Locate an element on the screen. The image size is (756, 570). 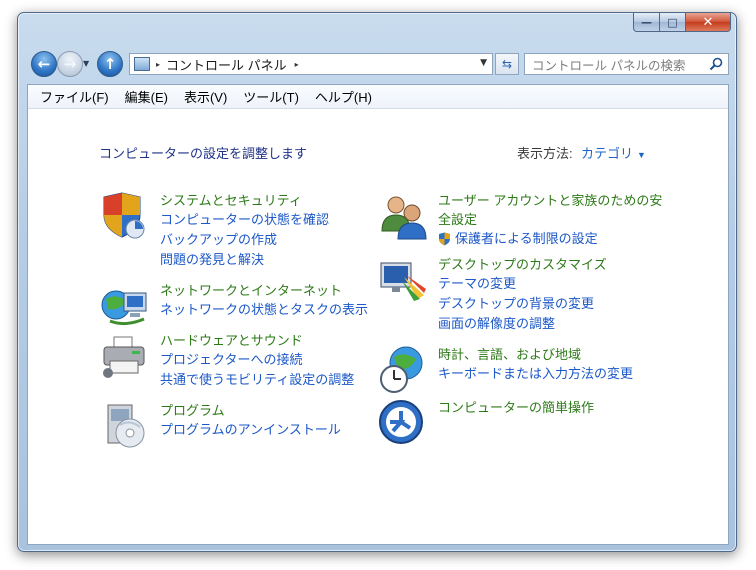
minimize-button: — is located at coordinates (646, 22).